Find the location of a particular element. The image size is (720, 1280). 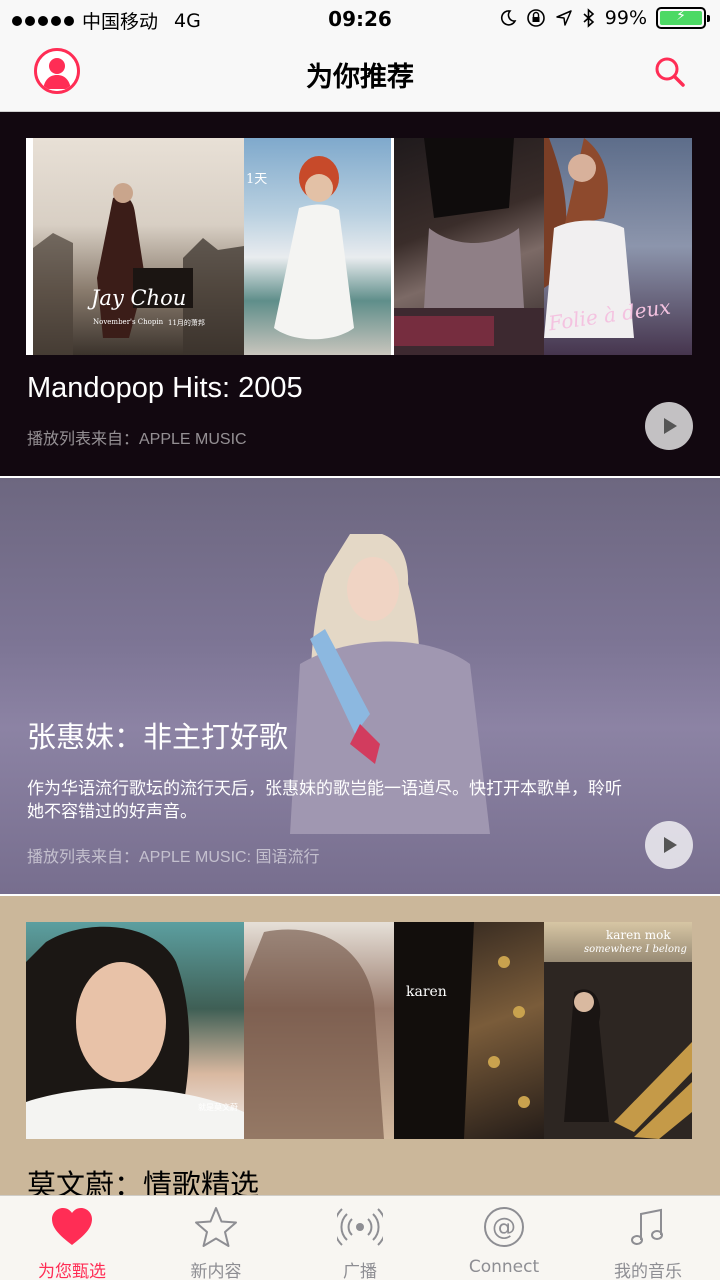

nav-bar: 为你推荐 is located at coordinates (360, 76).